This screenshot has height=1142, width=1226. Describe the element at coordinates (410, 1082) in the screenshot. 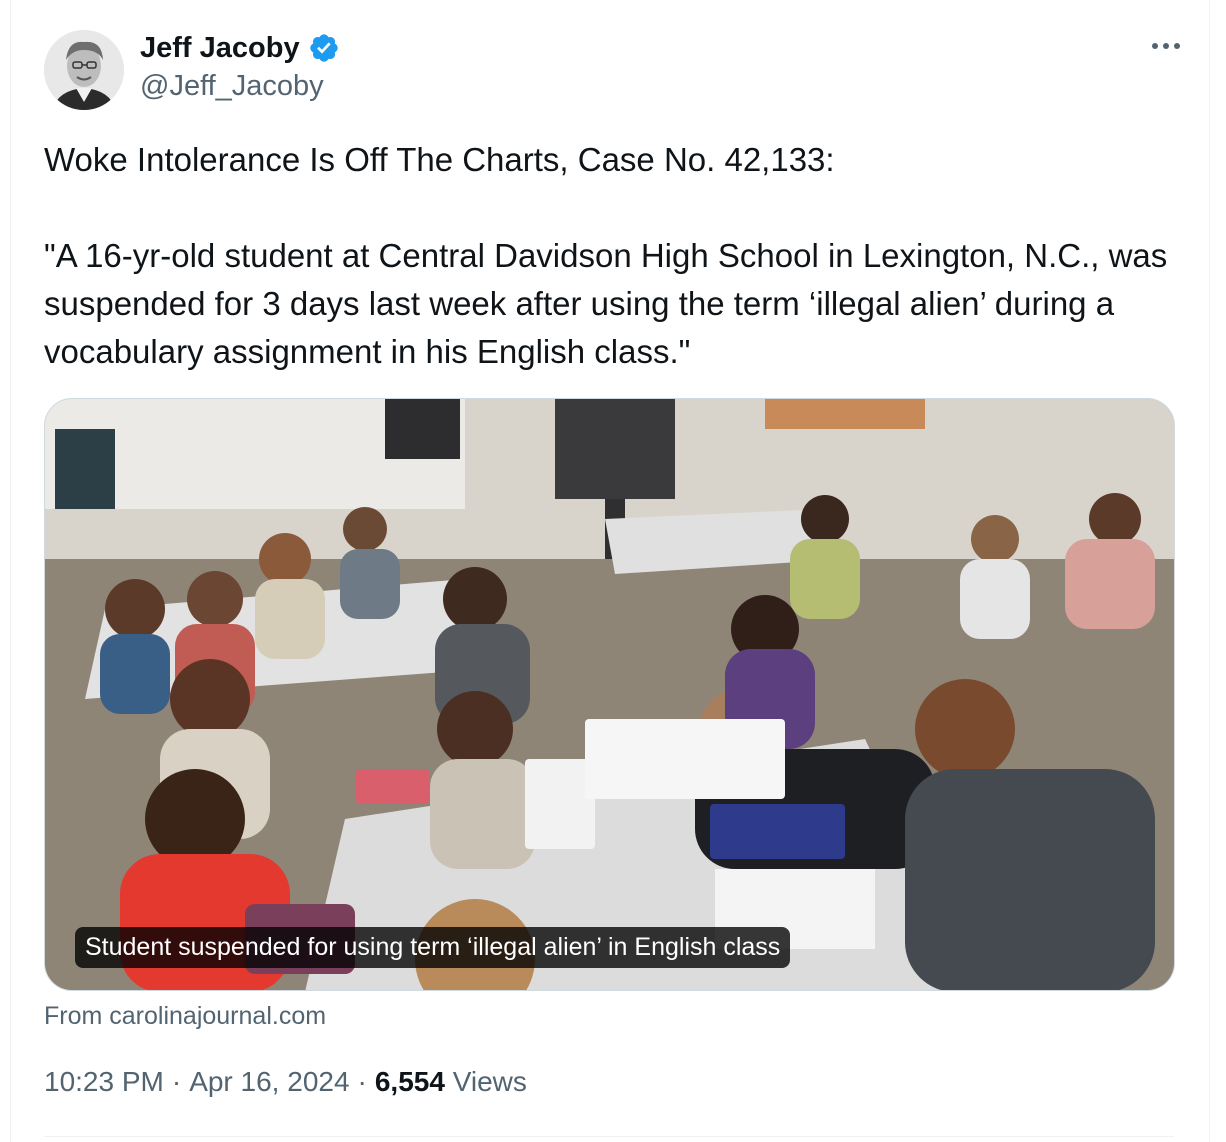

I see `views-count: 6,554` at that location.